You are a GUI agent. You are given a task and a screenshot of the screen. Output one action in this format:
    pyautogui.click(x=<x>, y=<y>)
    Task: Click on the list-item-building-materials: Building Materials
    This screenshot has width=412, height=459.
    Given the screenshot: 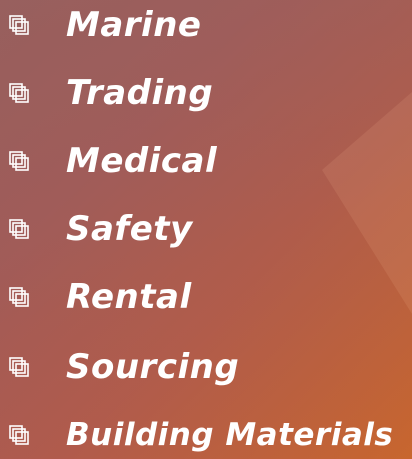 What is the action you would take?
    pyautogui.click(x=200, y=434)
    